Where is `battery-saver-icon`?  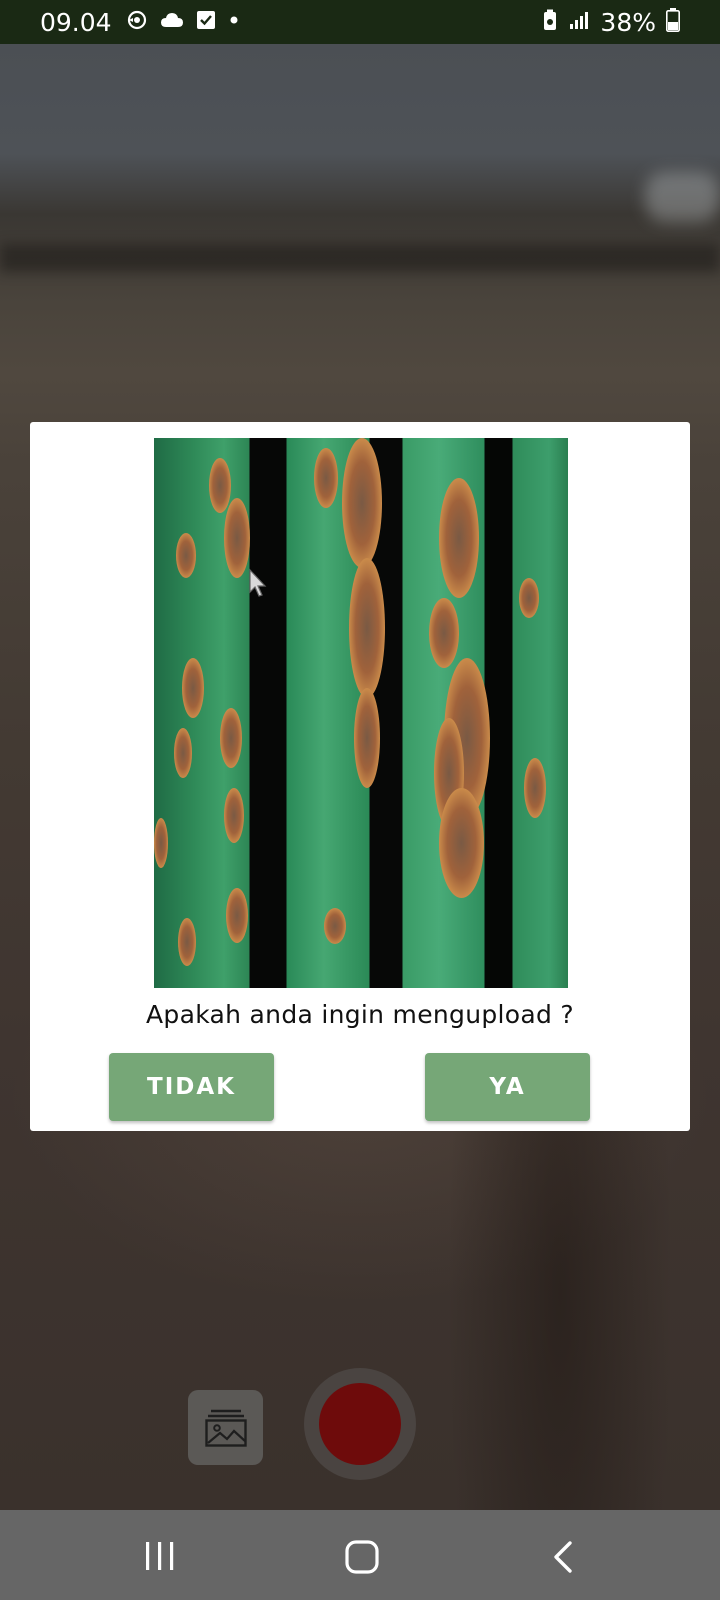 battery-saver-icon is located at coordinates (550, 22).